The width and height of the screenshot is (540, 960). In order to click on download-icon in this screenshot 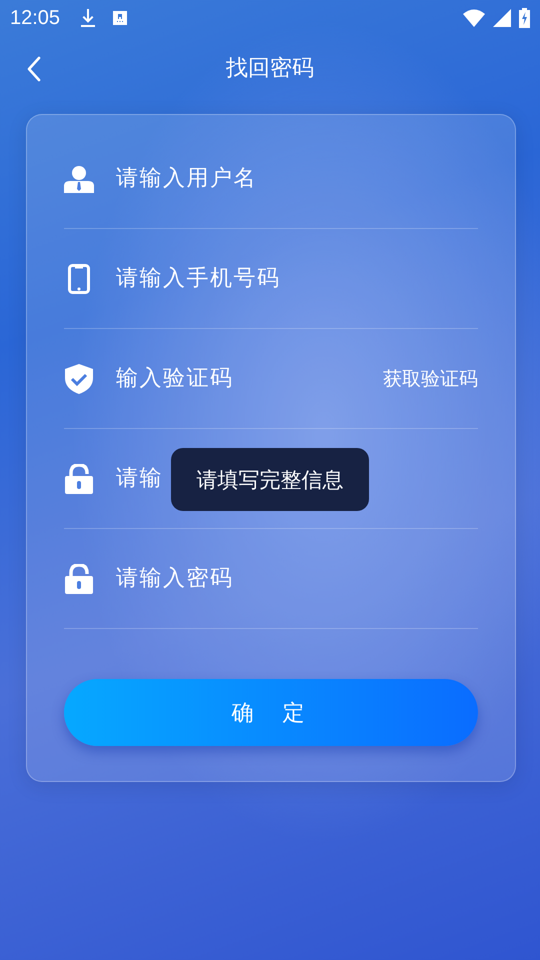, I will do `click(88, 18)`.